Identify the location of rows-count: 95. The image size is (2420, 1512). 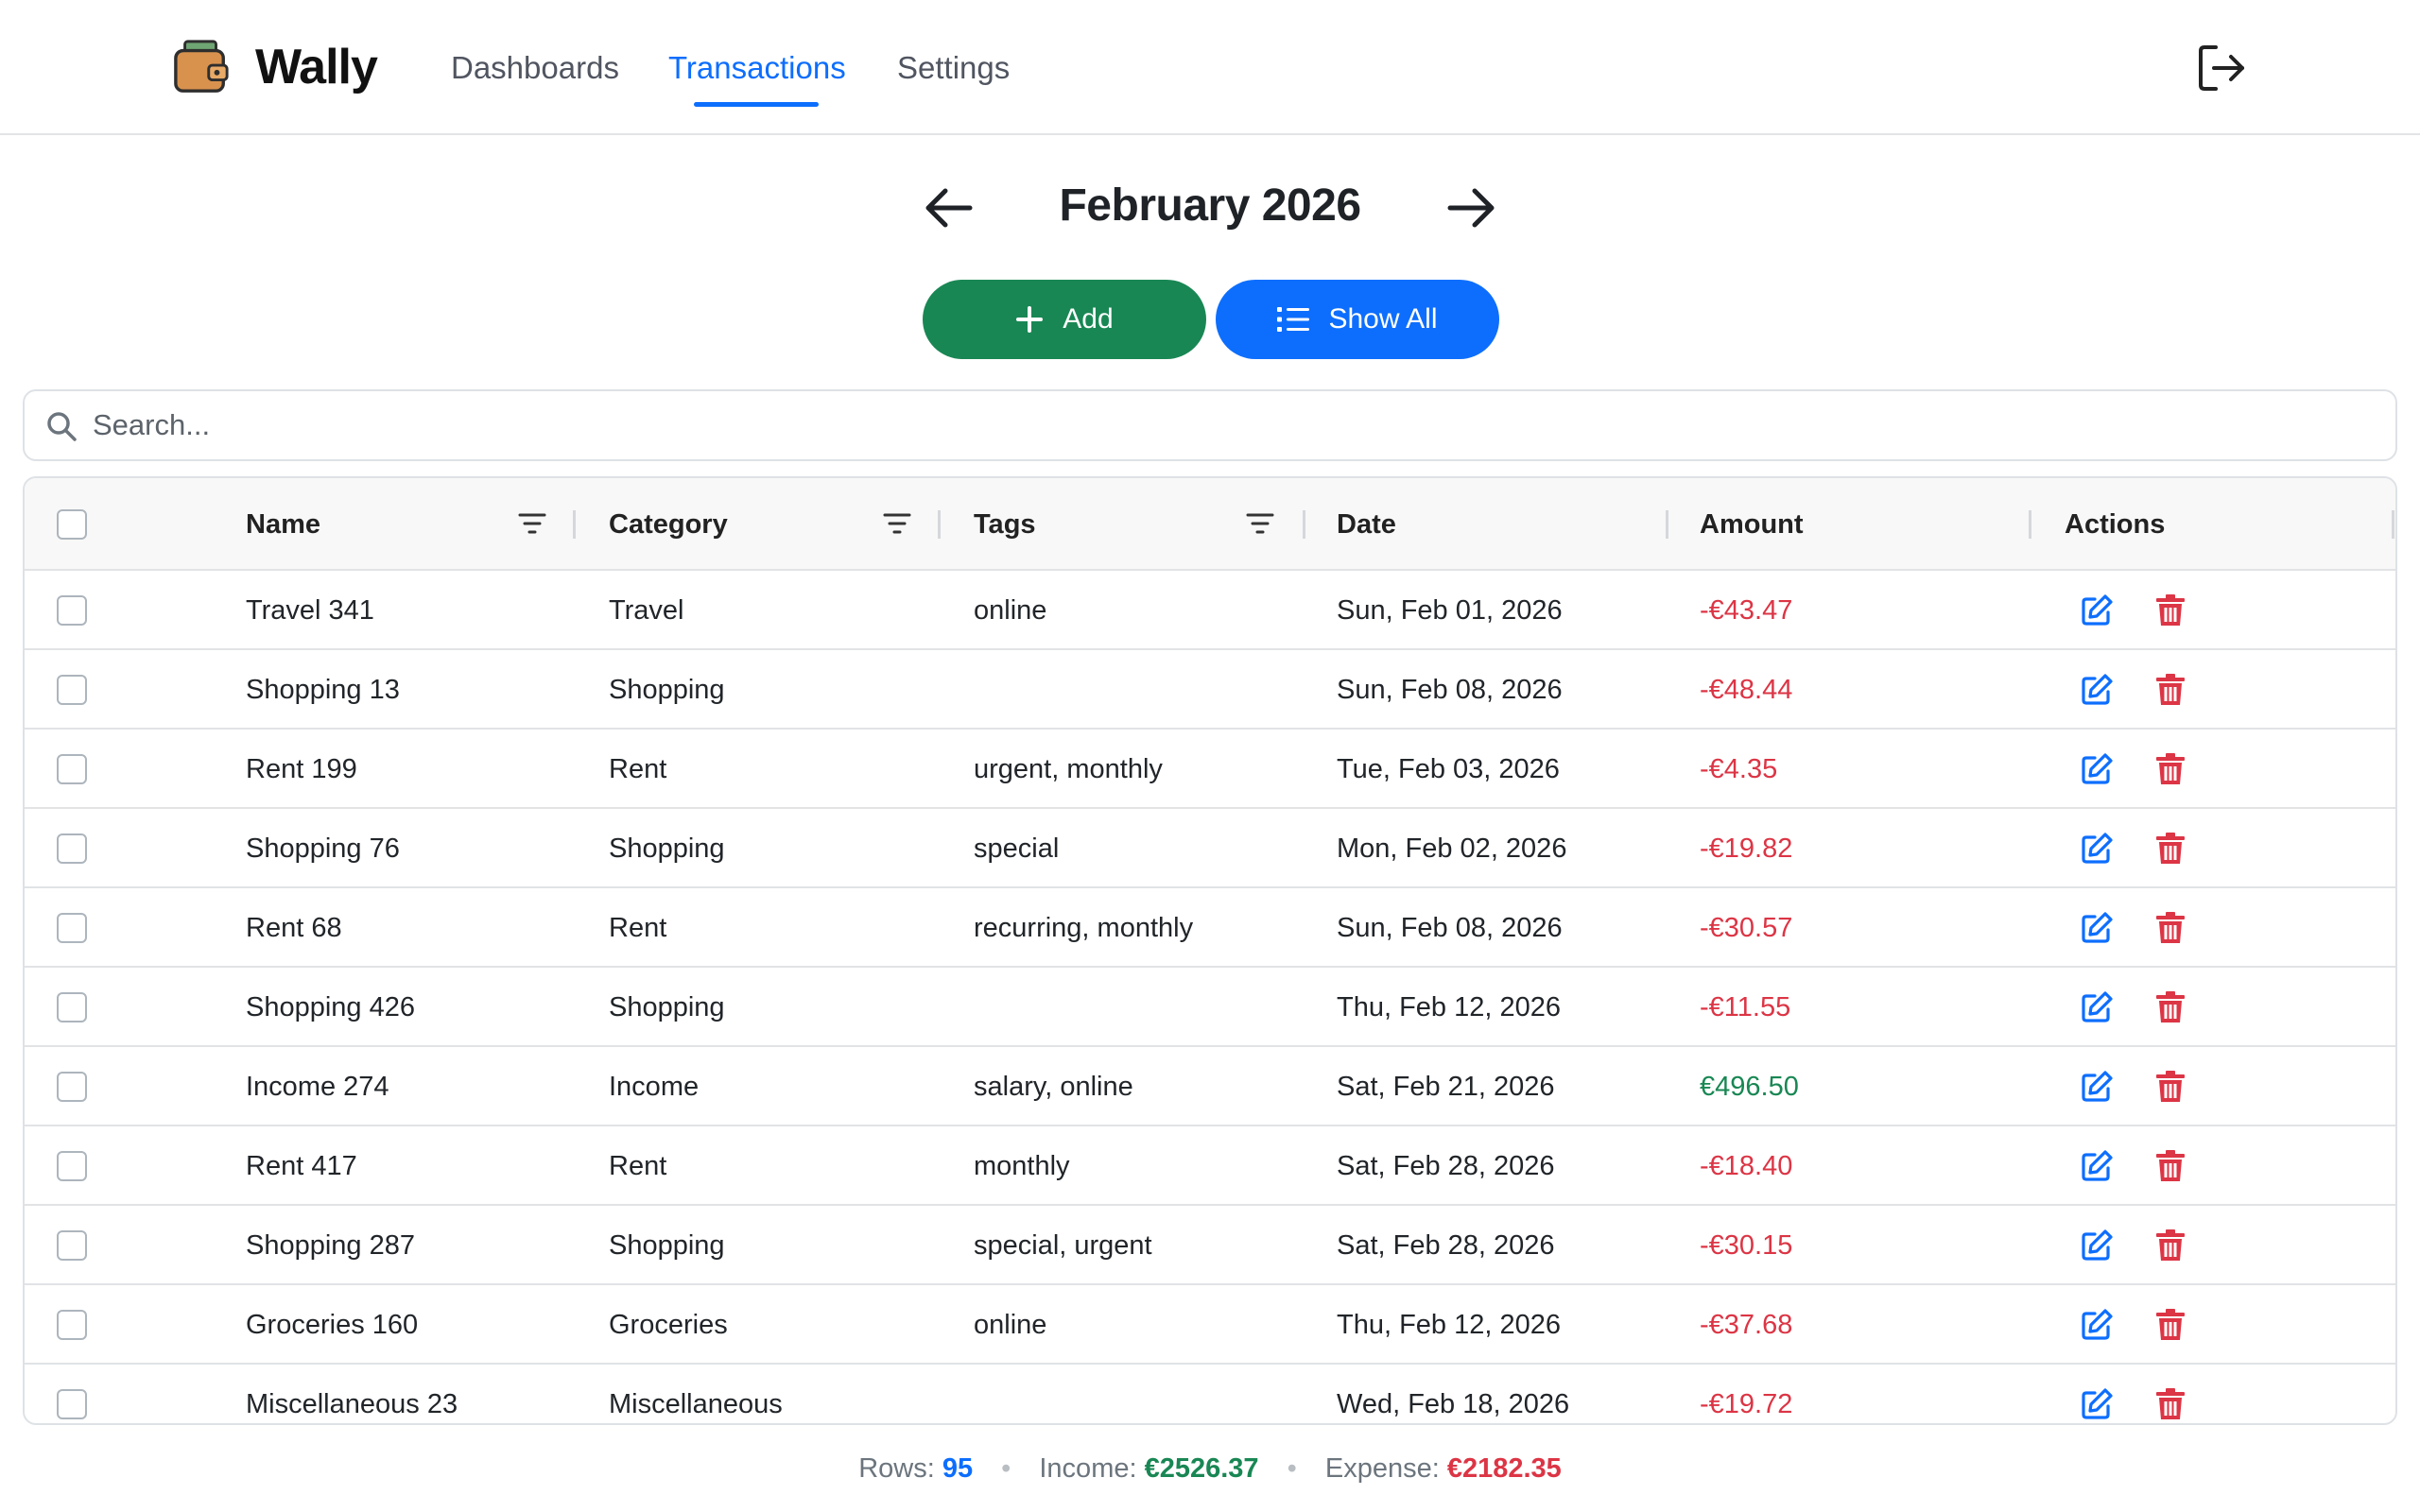
(958, 1468).